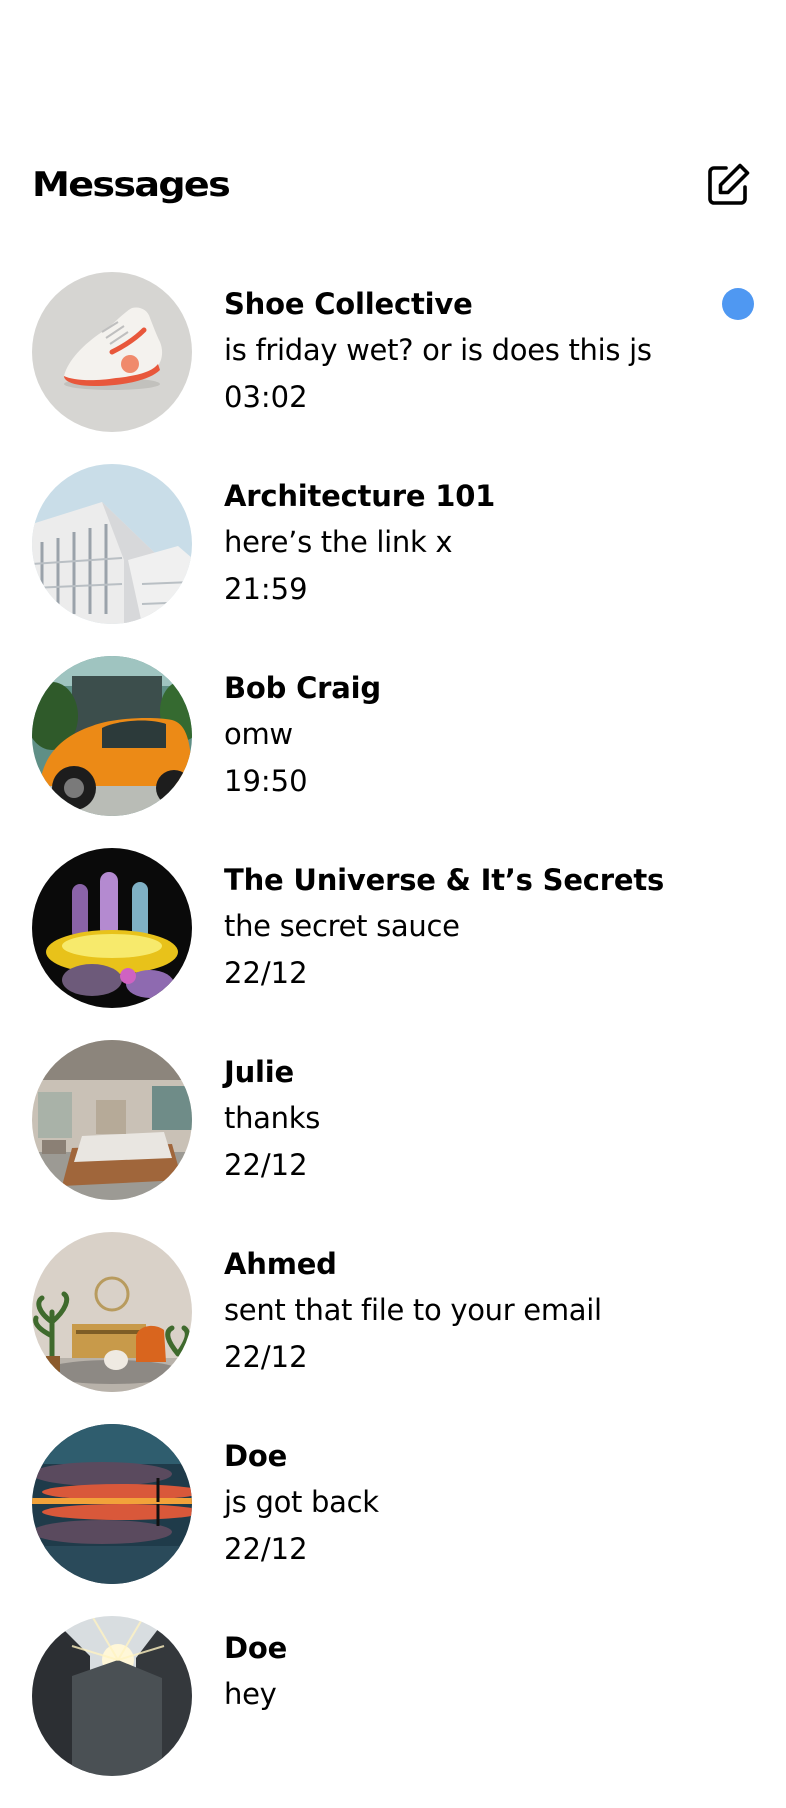 The height and width of the screenshot is (1808, 786). What do you see at coordinates (738, 304) in the screenshot?
I see `unread-indicator` at bounding box center [738, 304].